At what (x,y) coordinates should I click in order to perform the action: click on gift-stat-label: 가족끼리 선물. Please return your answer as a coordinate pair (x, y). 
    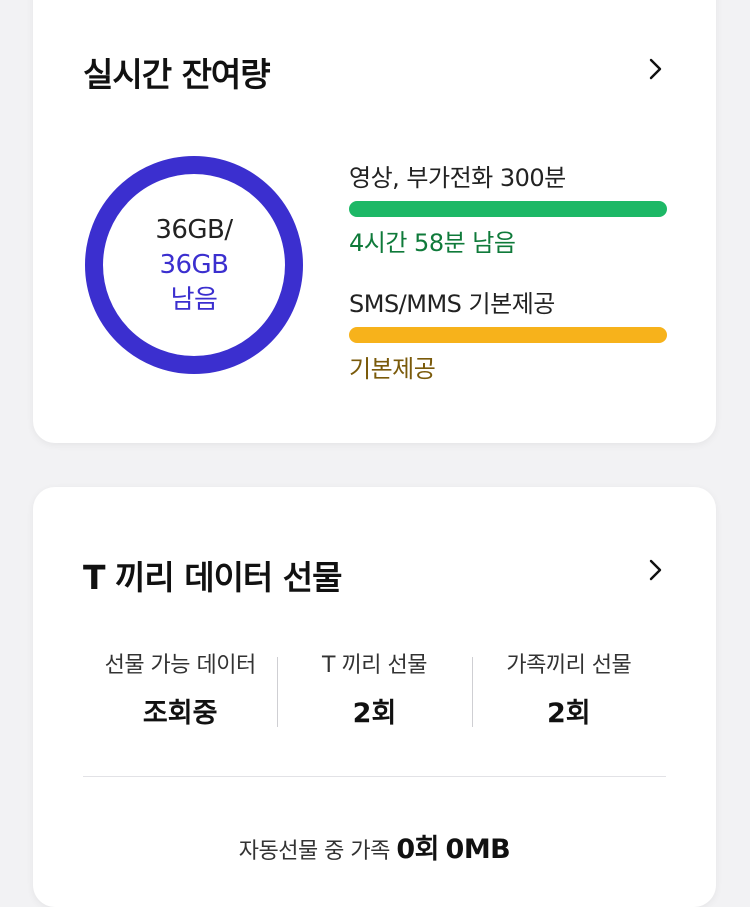
    Looking at the image, I should click on (569, 665).